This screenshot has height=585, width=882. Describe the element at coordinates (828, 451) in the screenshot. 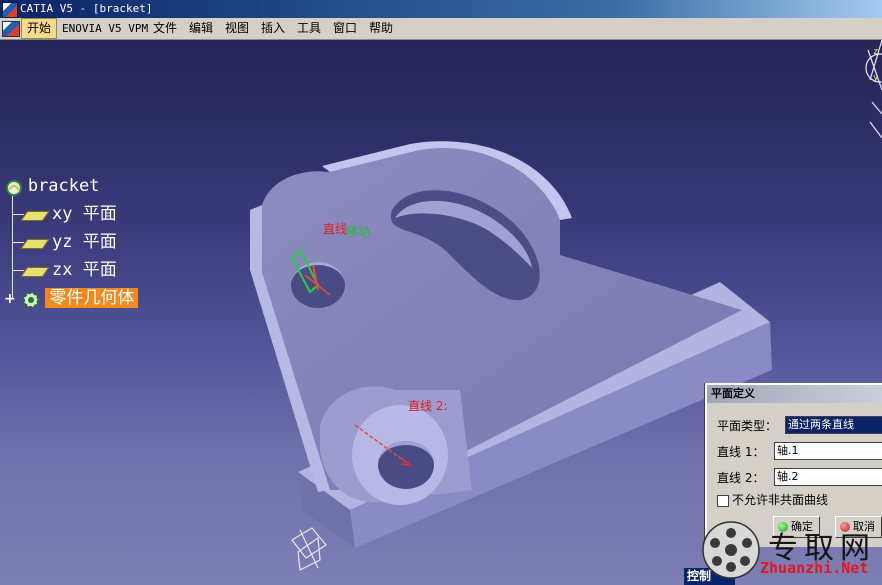

I see `line1-input: 轴.1` at that location.